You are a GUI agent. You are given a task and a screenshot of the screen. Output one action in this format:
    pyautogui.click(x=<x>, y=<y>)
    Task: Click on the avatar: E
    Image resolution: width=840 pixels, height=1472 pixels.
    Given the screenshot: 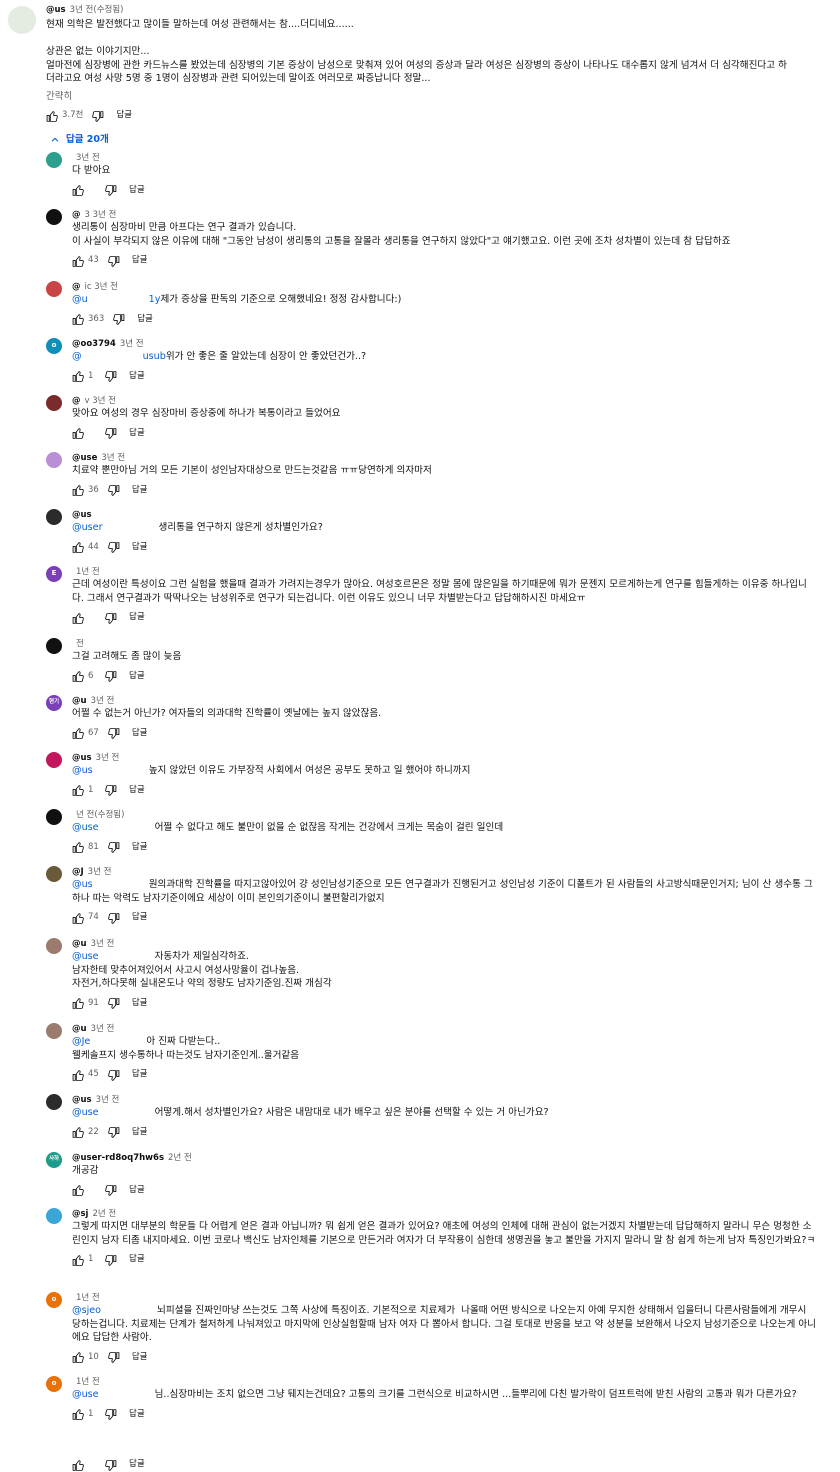 What is the action you would take?
    pyautogui.click(x=54, y=574)
    